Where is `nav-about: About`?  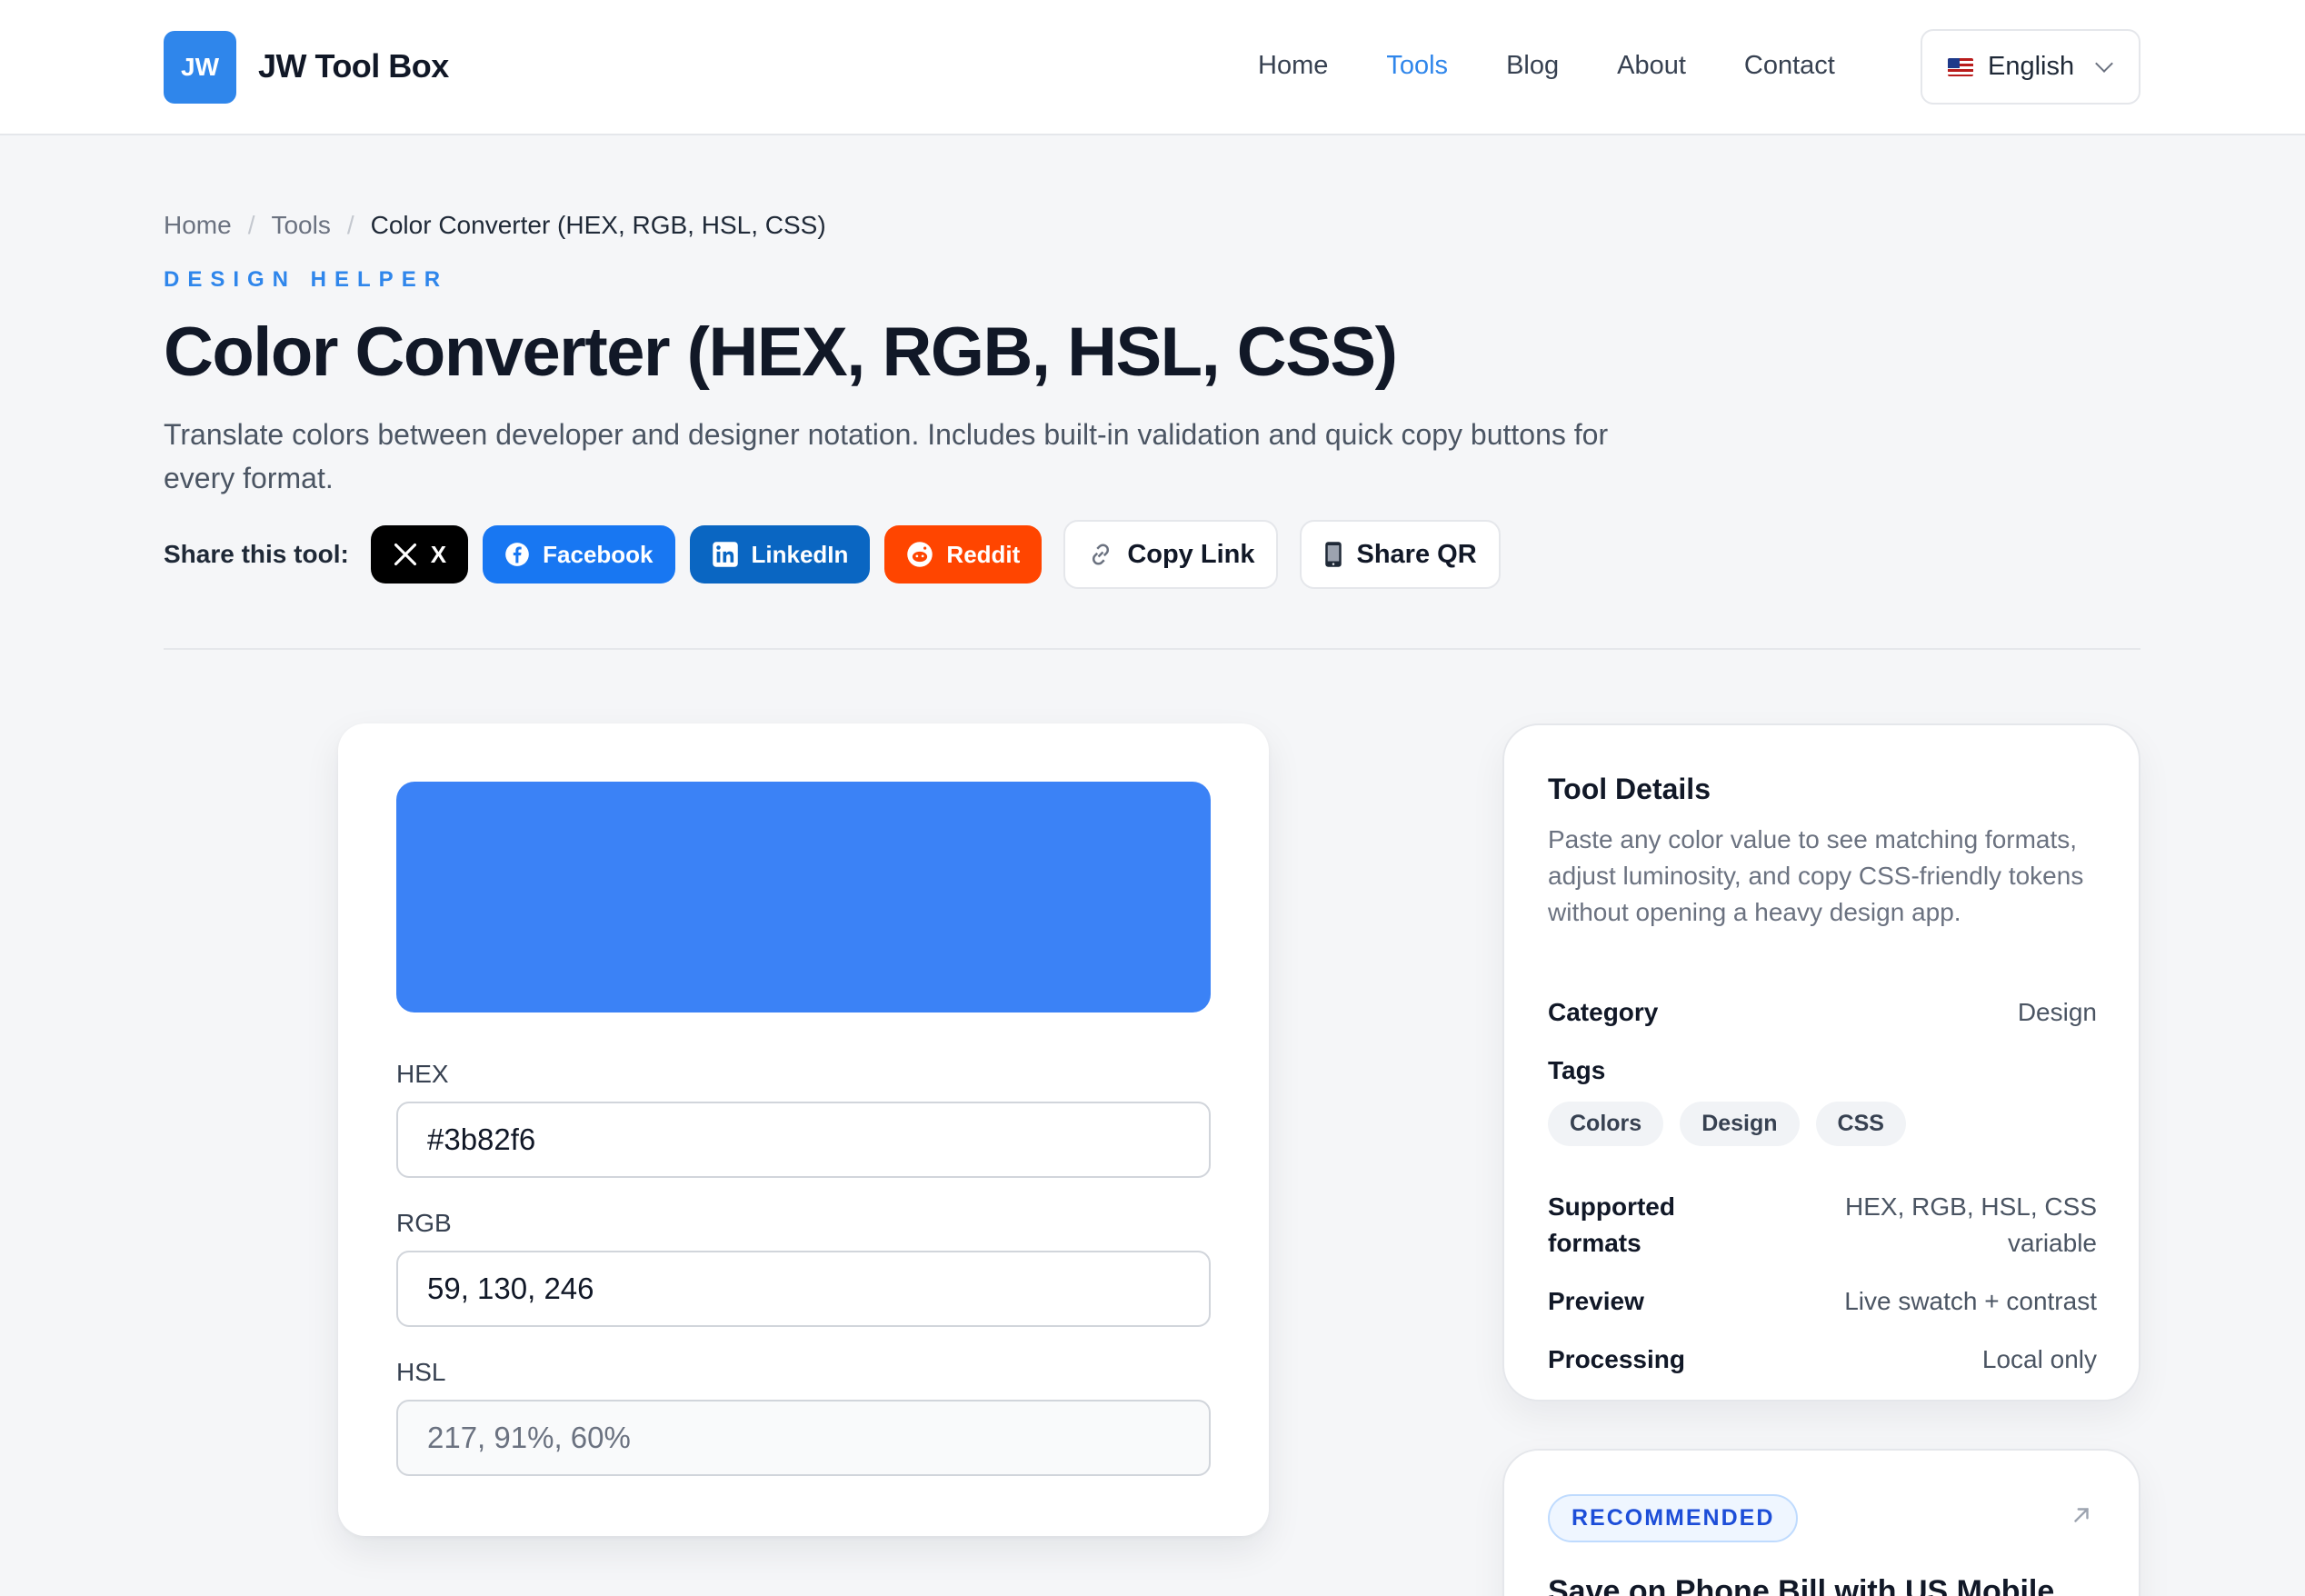 nav-about: About is located at coordinates (1651, 66).